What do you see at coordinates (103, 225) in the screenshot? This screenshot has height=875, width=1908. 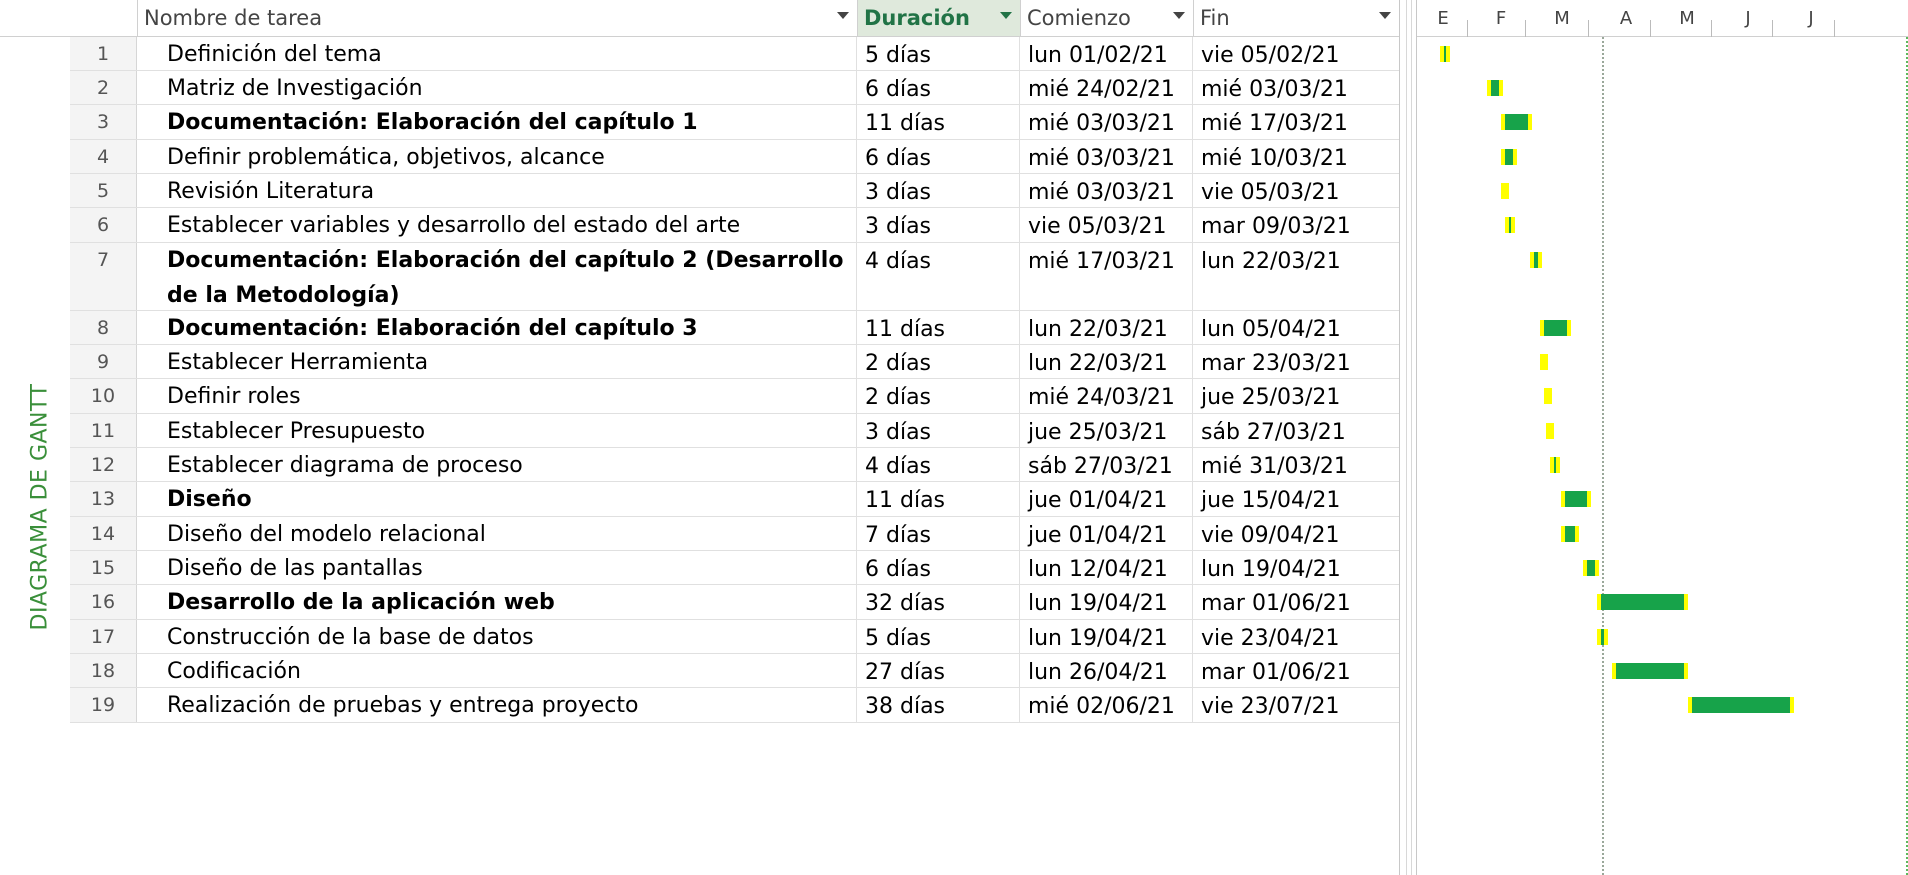 I see `row-id: 6` at bounding box center [103, 225].